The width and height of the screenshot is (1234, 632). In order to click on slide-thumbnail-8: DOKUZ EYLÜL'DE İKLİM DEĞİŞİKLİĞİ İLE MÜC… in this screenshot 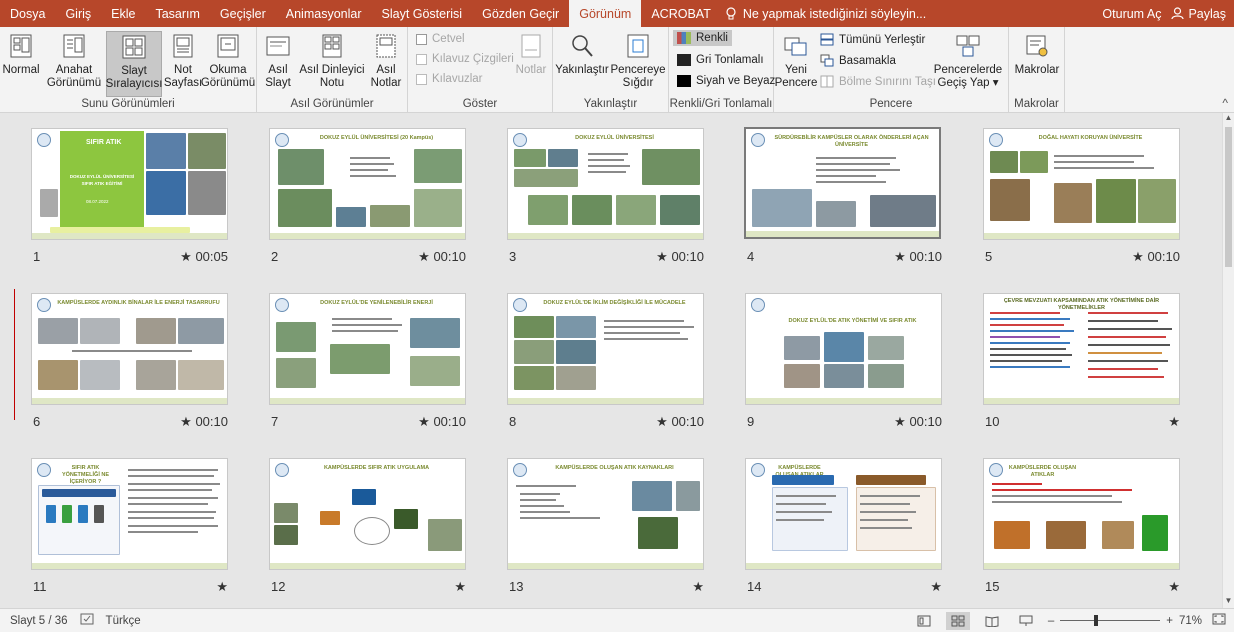, I will do `click(605, 349)`.